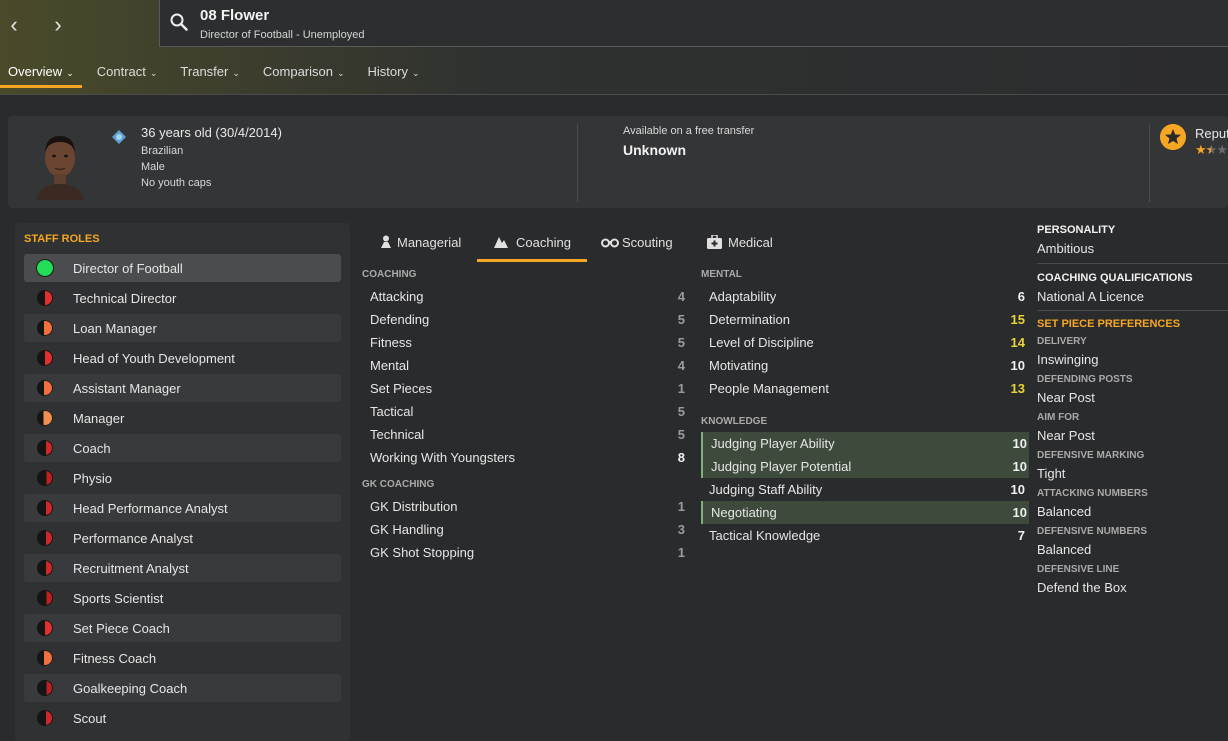 Image resolution: width=1228 pixels, height=741 pixels. What do you see at coordinates (182, 628) in the screenshot?
I see `staff-role-item: Set Piece Coach` at bounding box center [182, 628].